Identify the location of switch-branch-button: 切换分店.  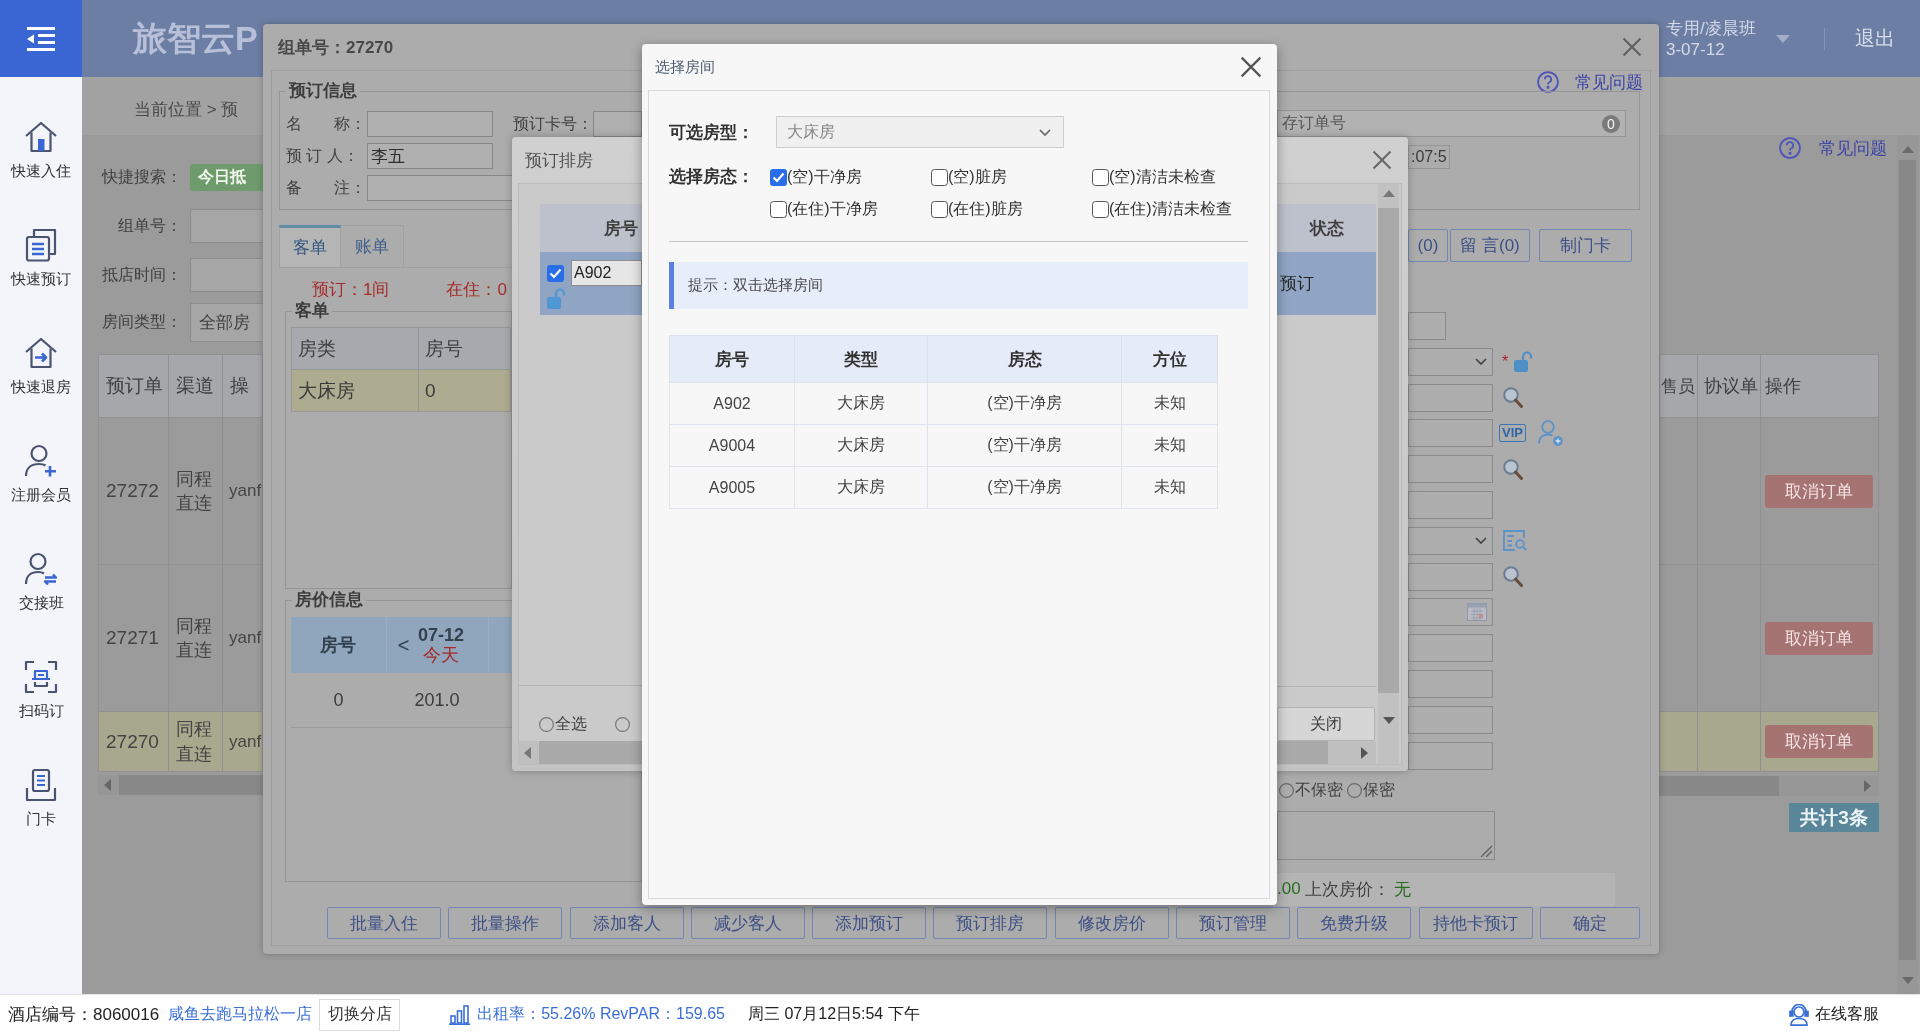
(360, 1014).